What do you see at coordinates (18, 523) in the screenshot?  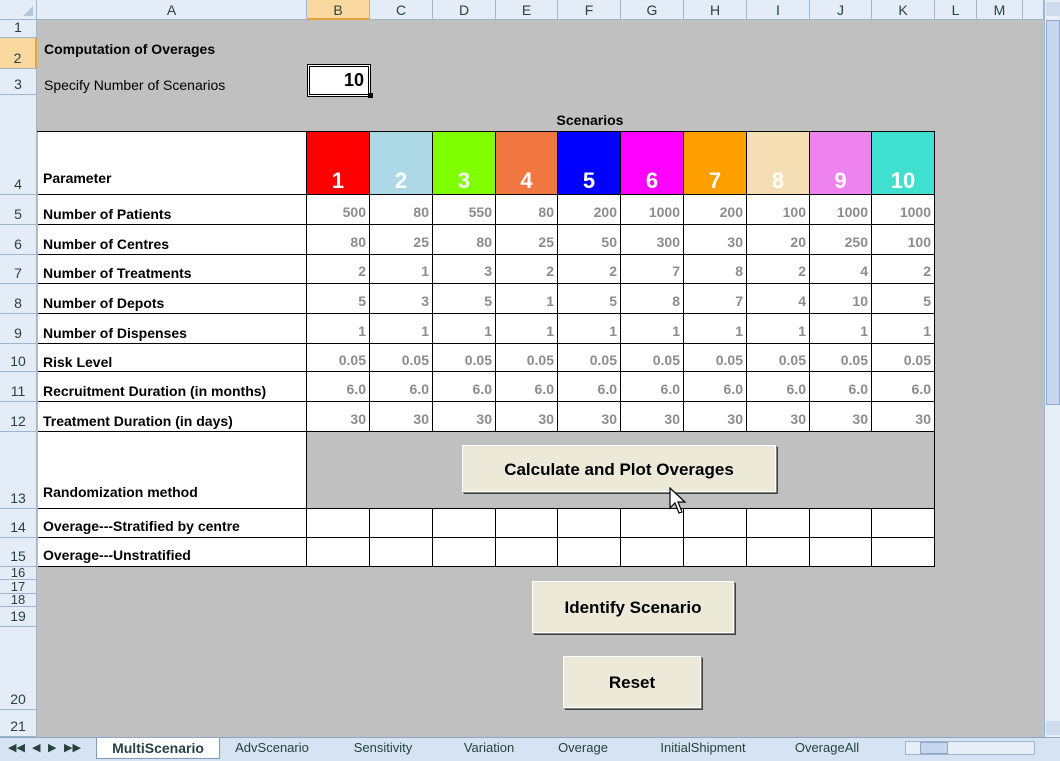 I see `row-header-14: 14` at bounding box center [18, 523].